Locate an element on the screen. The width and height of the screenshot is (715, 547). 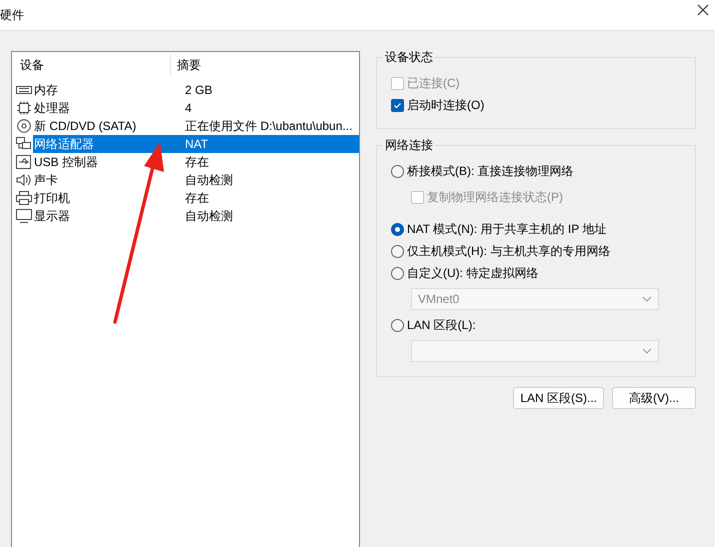
window-title: 硬件 is located at coordinates (12, 15).